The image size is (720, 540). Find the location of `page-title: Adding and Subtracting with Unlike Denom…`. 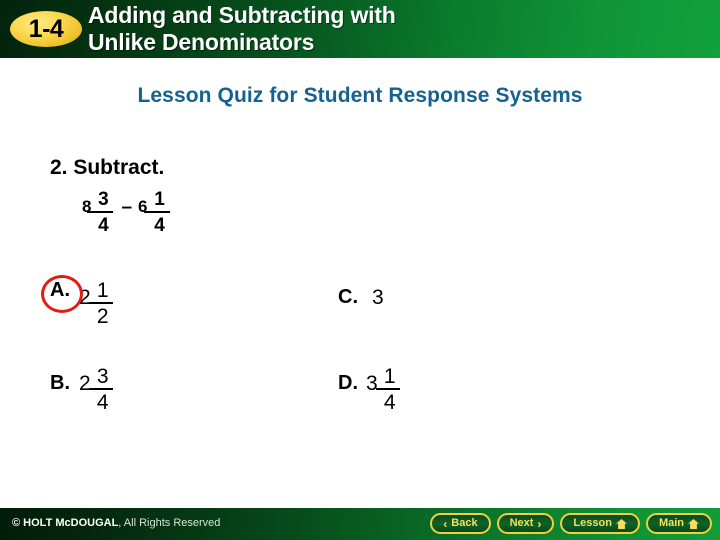

page-title: Adding and Subtracting with Unlike Denom… is located at coordinates (398, 29).